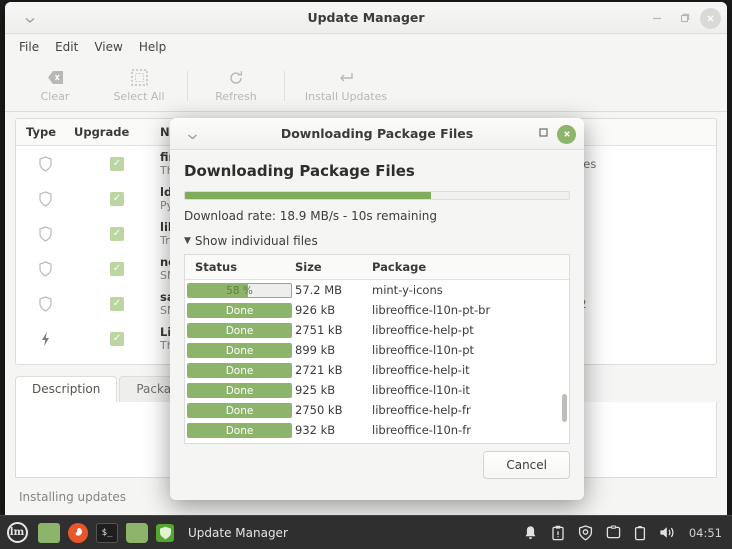 Image resolution: width=732 pixels, height=549 pixels. I want to click on clear-button: Clear, so click(55, 85).